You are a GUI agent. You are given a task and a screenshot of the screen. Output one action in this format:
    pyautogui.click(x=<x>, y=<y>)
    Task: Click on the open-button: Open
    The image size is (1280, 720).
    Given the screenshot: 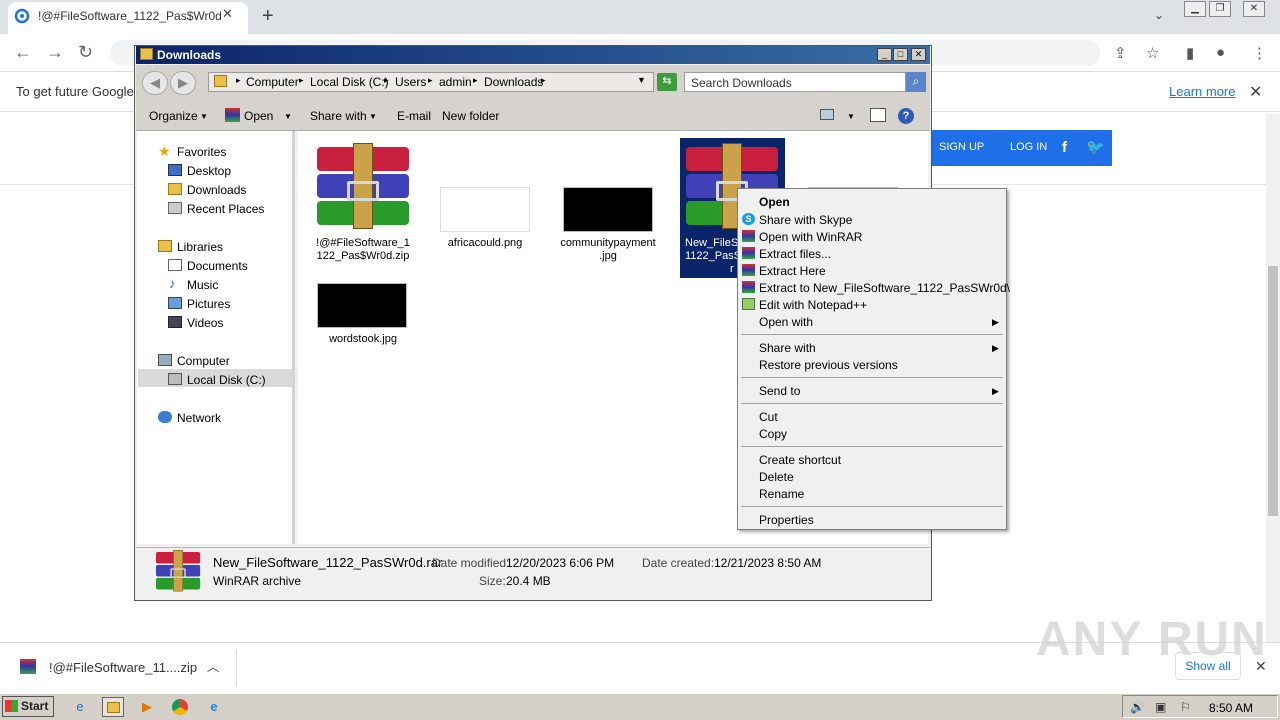 What is the action you would take?
    pyautogui.click(x=258, y=116)
    